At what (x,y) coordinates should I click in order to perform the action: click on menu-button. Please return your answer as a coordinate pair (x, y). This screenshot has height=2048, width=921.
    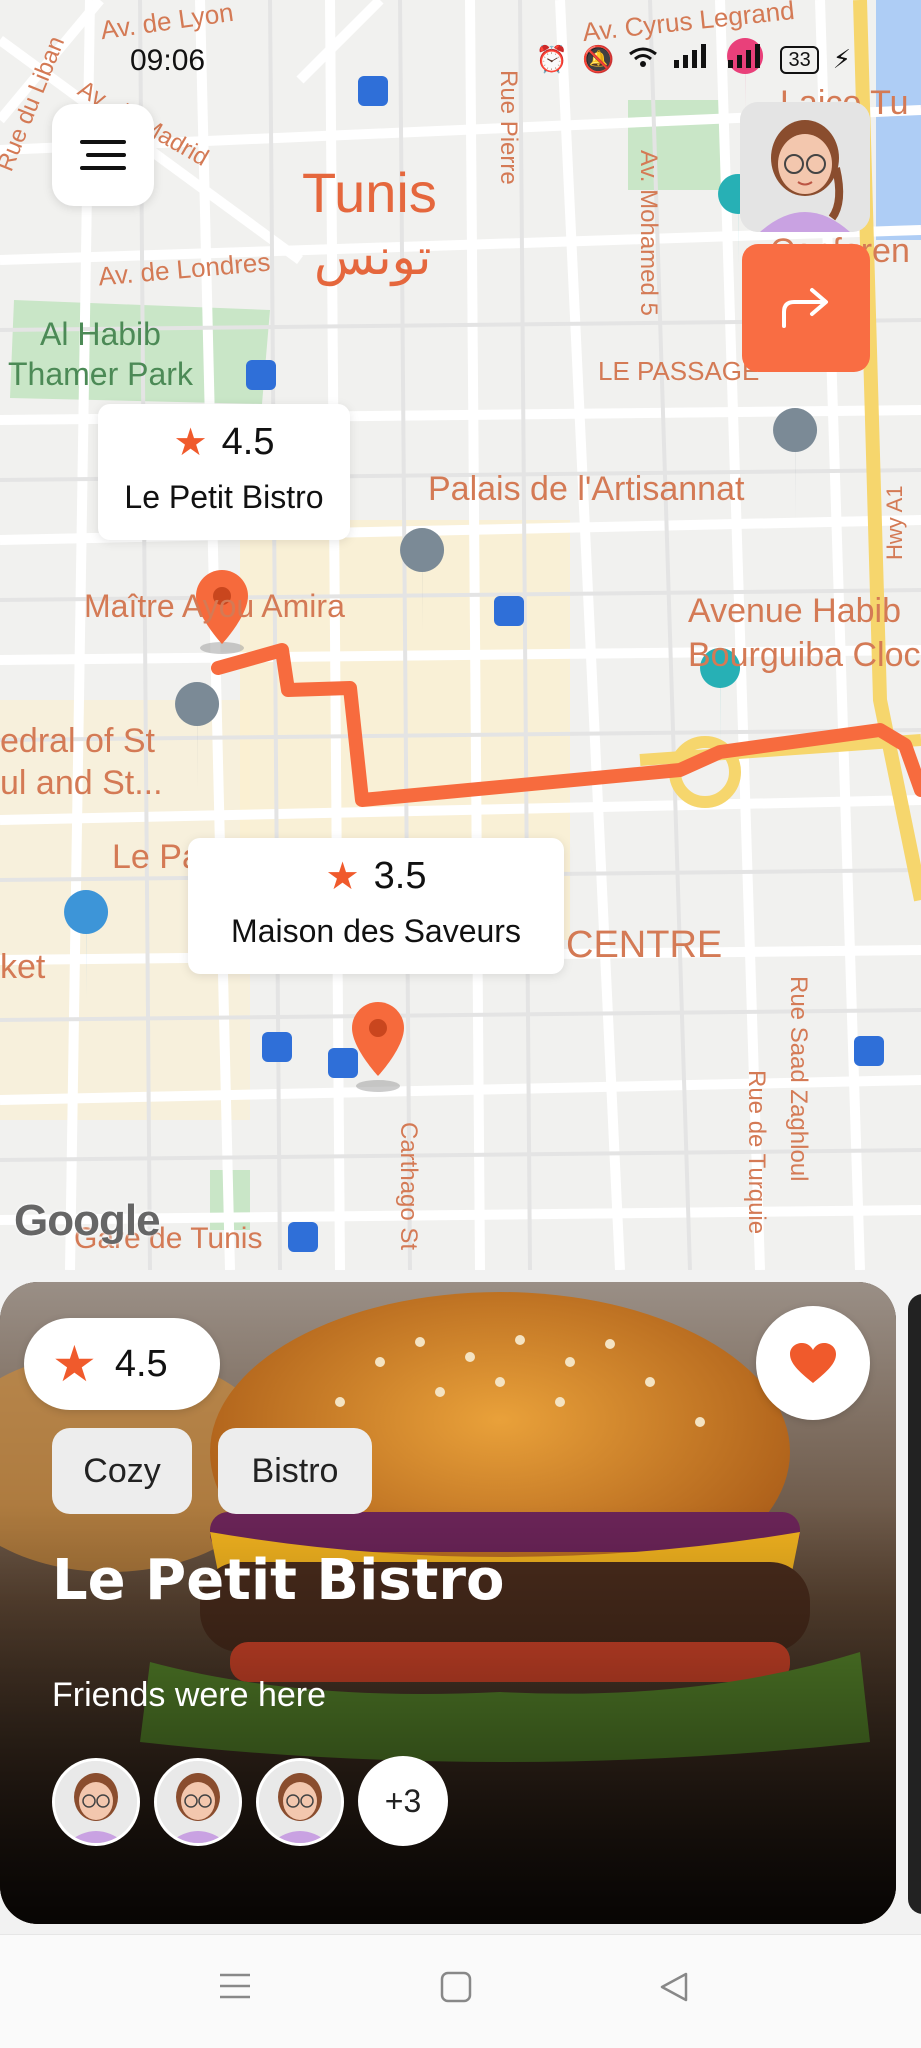
    Looking at the image, I should click on (103, 155).